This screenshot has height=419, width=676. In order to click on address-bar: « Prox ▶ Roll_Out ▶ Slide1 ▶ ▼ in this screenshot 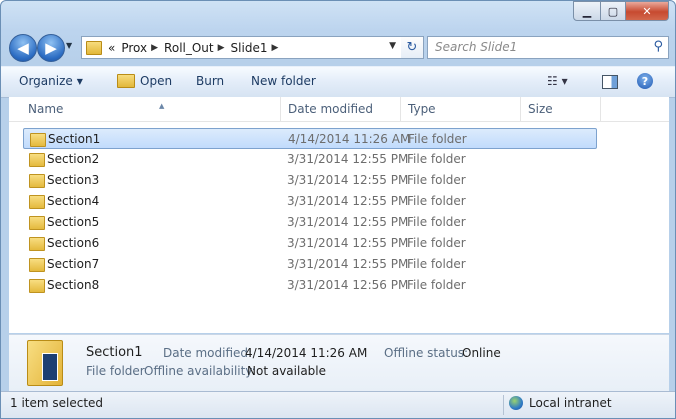, I will do `click(242, 47)`.